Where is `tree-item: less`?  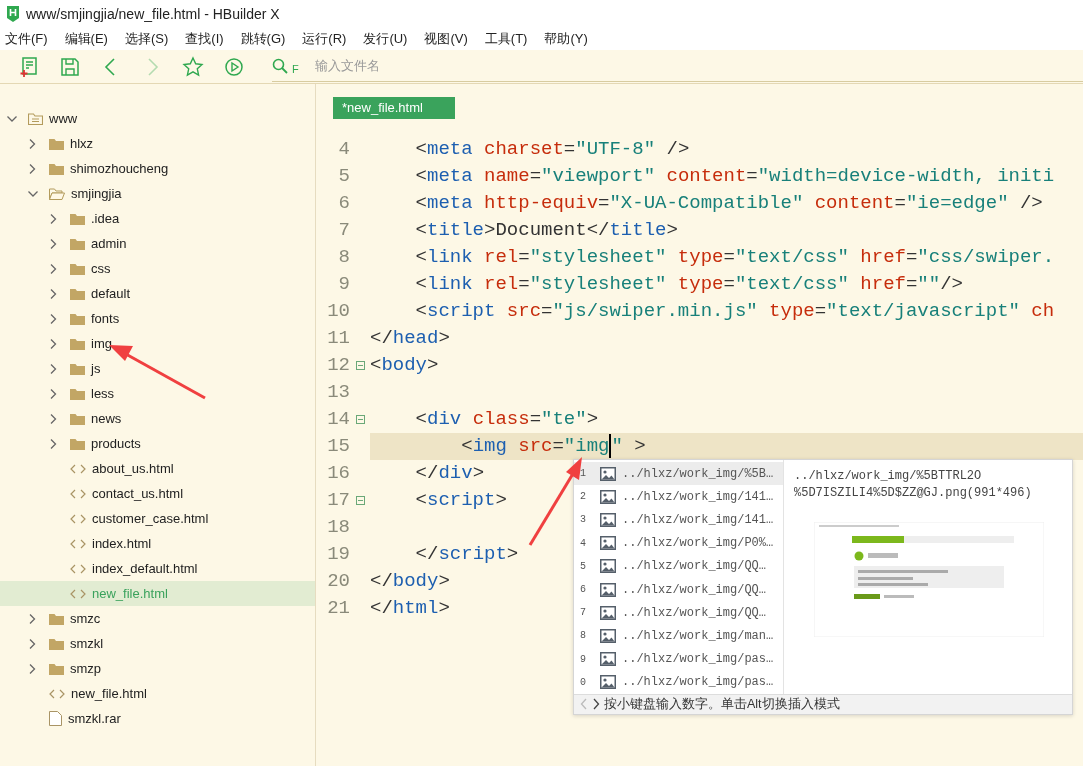 tree-item: less is located at coordinates (157, 393).